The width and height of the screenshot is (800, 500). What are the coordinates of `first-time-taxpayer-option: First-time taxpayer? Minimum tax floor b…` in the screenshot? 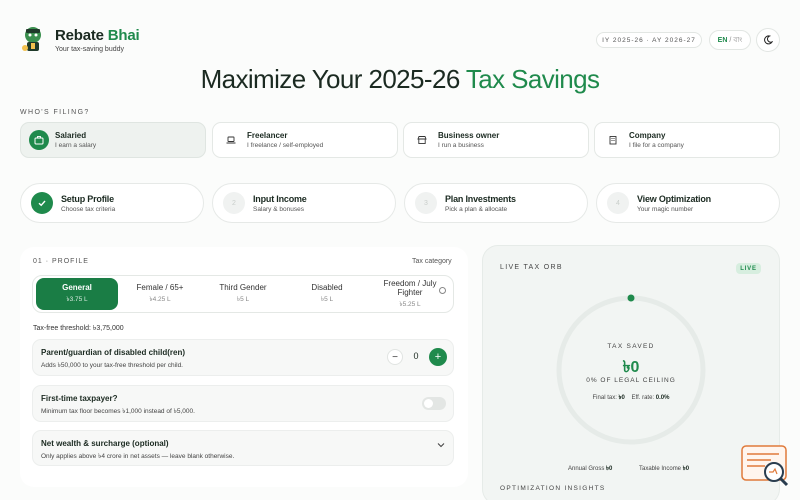 It's located at (243, 403).